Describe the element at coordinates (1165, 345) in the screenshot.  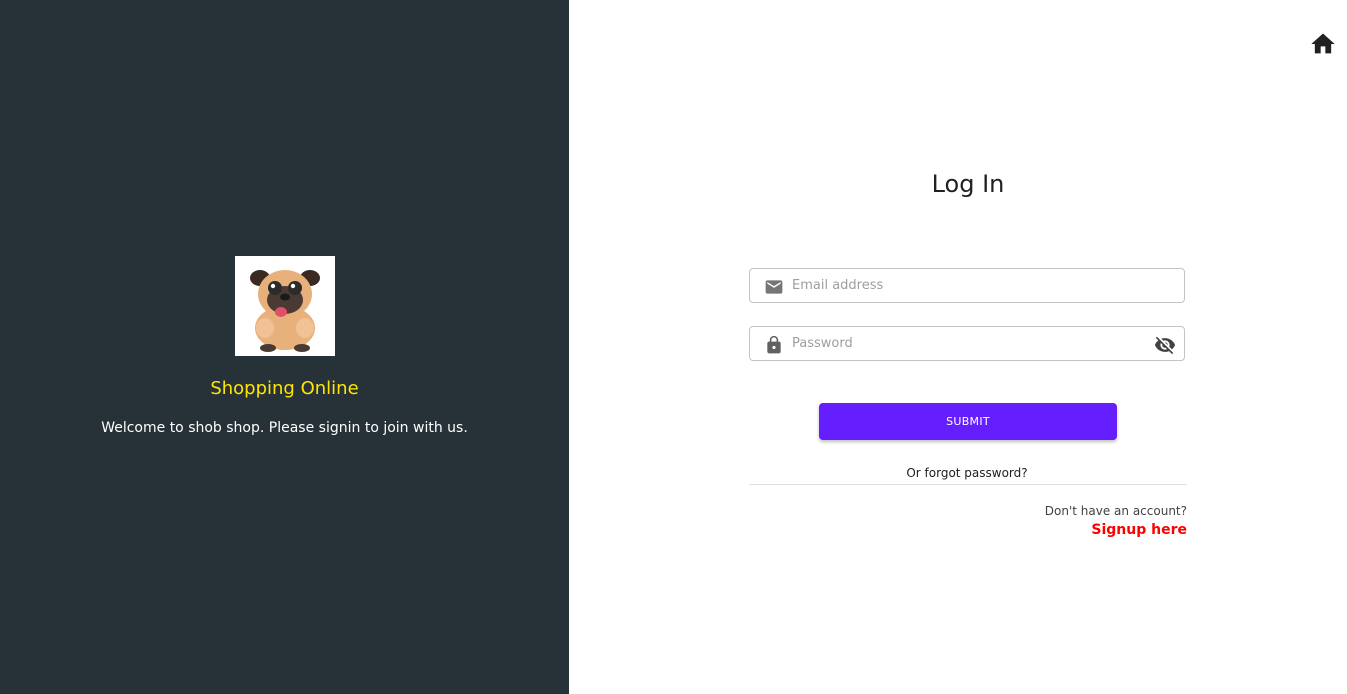
I see `visibility-off-icon` at that location.